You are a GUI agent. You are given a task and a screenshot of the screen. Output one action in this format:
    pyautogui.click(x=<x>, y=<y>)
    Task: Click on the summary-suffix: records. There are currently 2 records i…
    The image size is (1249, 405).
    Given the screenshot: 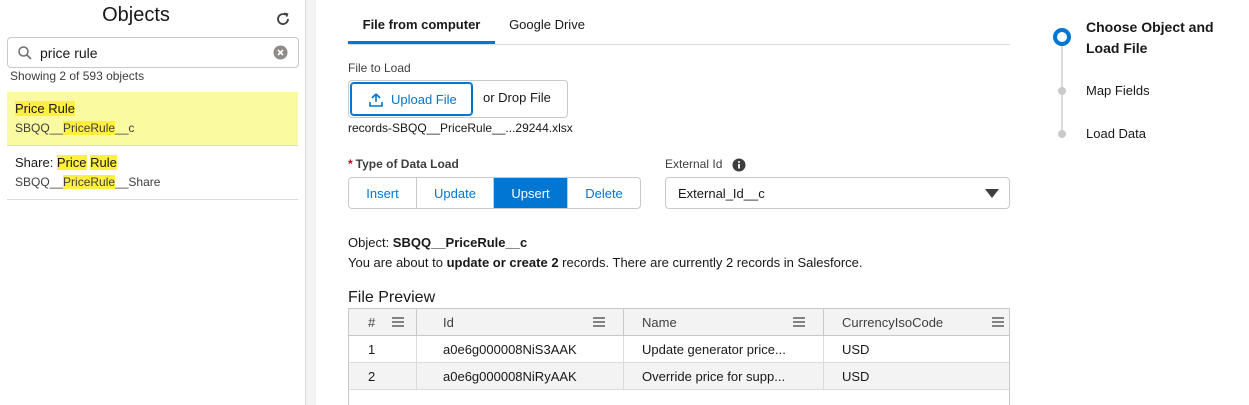 What is the action you would take?
    pyautogui.click(x=710, y=262)
    